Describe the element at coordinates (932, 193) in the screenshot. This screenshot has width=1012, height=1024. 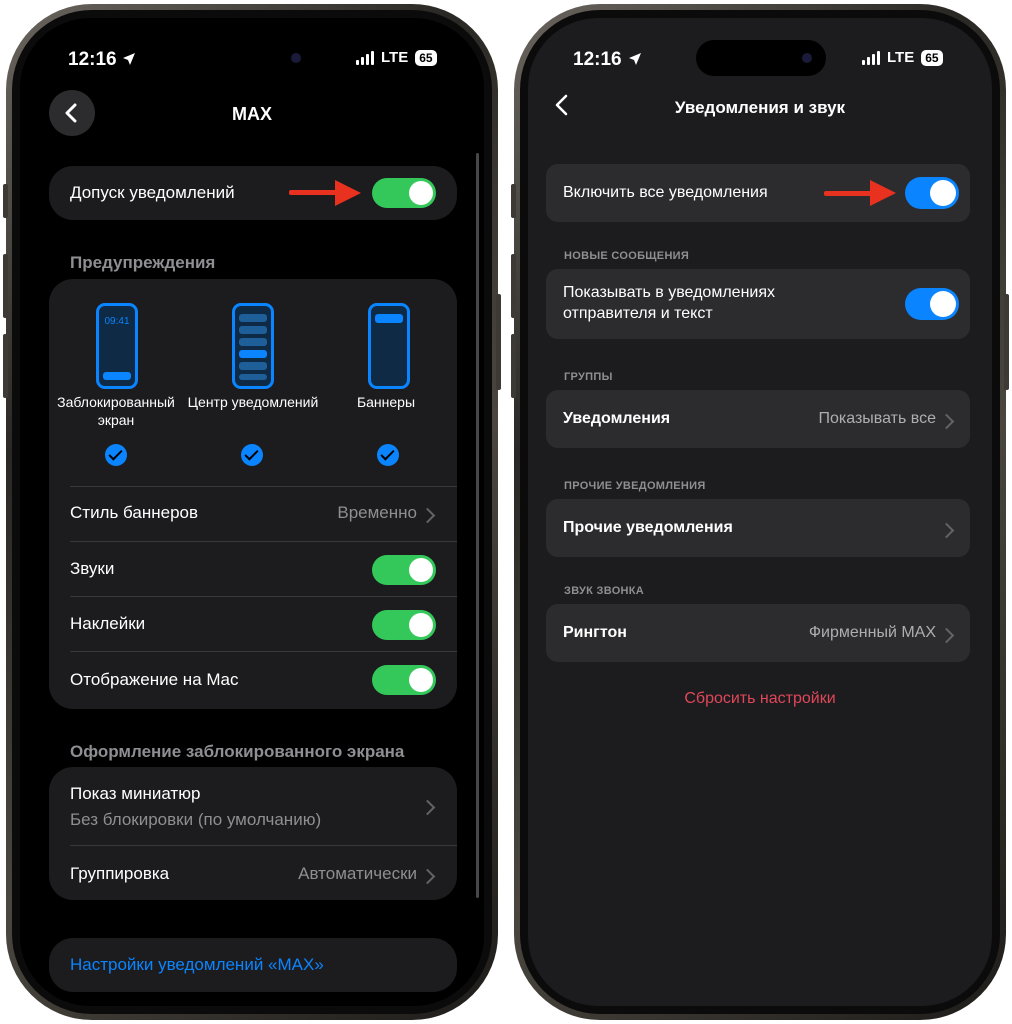
I see `enable-all-toggle` at that location.